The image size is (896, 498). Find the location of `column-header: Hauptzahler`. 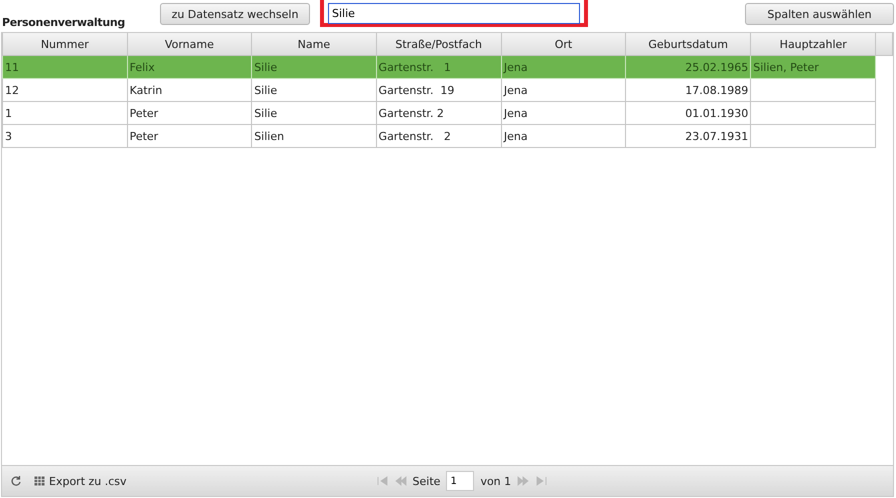

column-header: Hauptzahler is located at coordinates (813, 44).